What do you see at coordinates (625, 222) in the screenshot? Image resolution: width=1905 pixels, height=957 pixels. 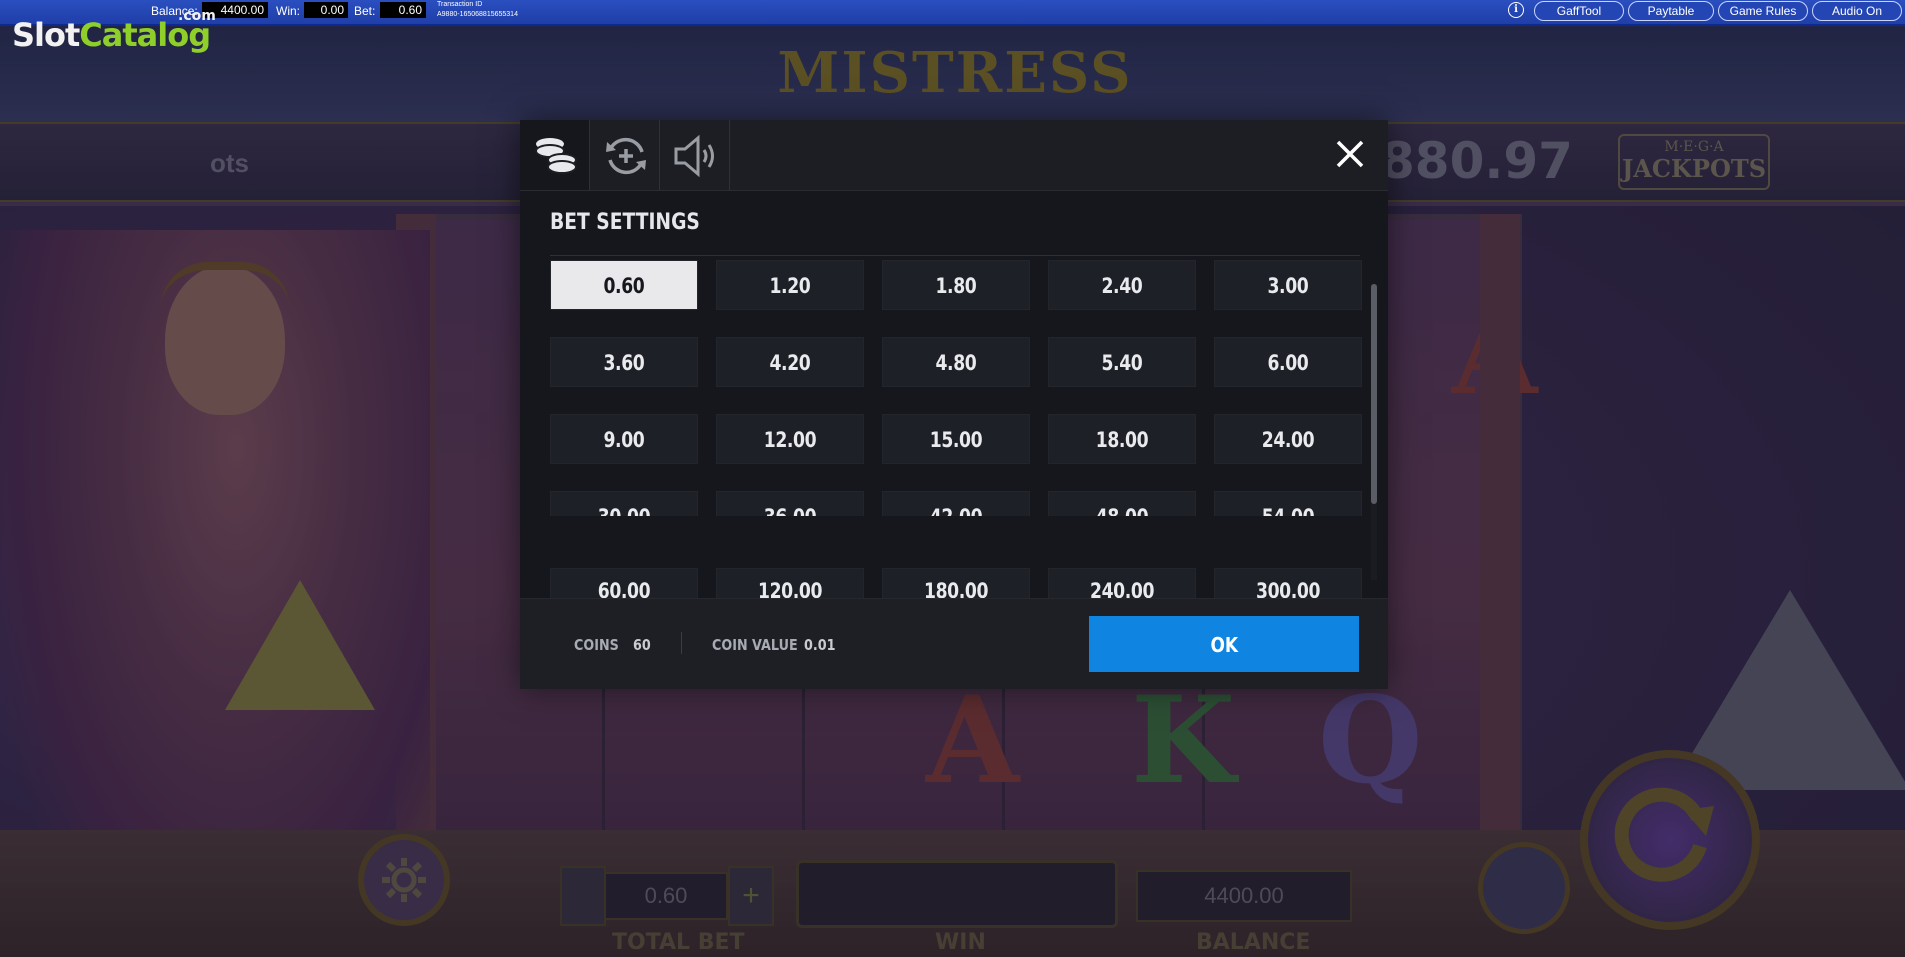 I see `bet-settings-title: BET SETTINGS` at bounding box center [625, 222].